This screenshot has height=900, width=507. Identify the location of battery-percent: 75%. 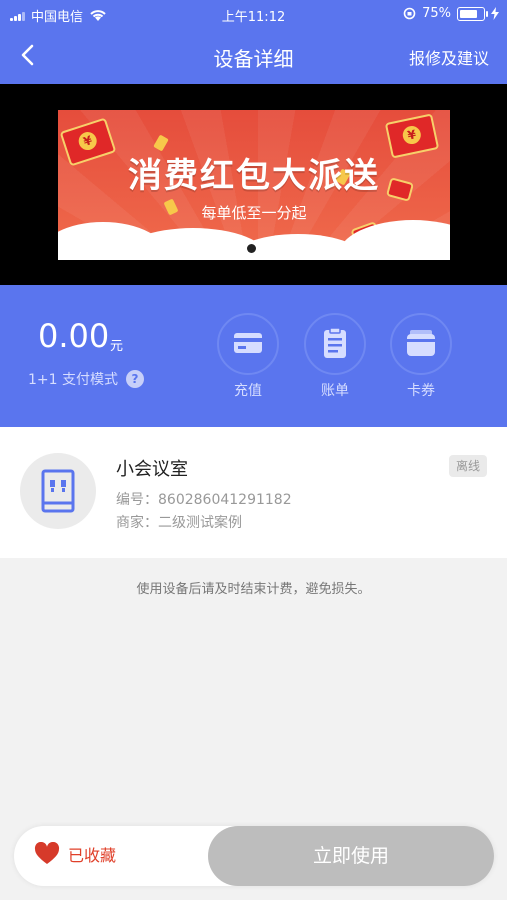
(436, 13).